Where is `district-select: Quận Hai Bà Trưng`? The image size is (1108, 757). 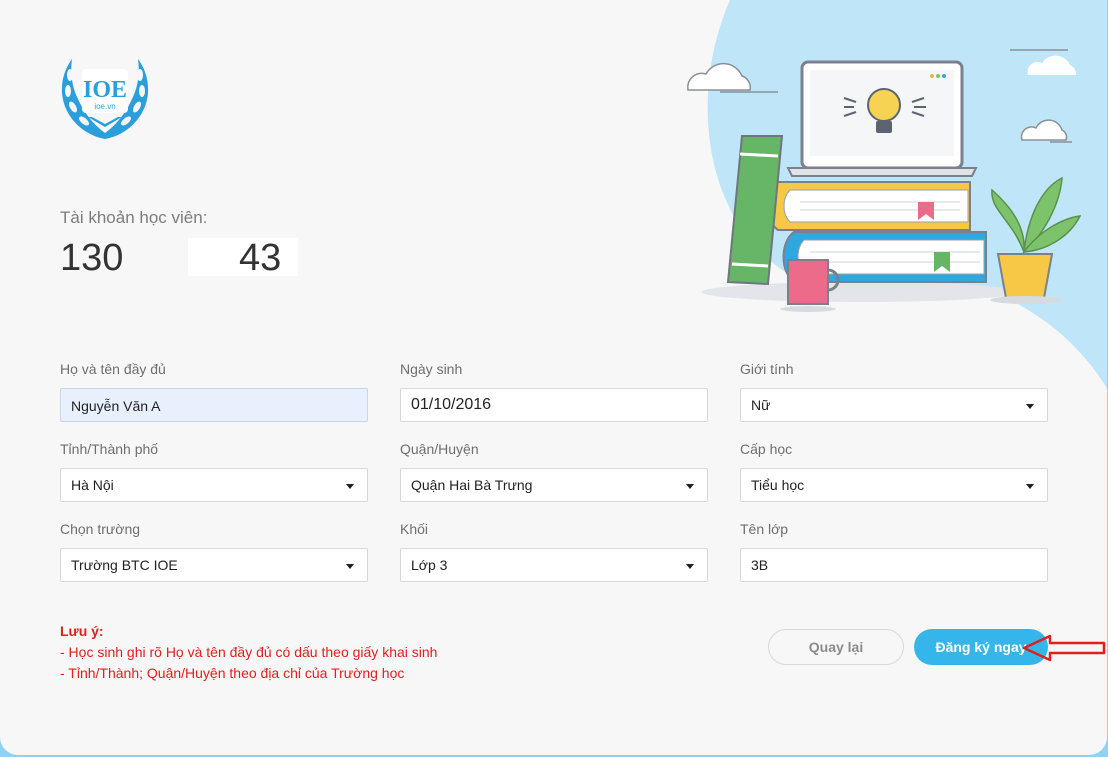 district-select: Quận Hai Bà Trưng is located at coordinates (554, 485).